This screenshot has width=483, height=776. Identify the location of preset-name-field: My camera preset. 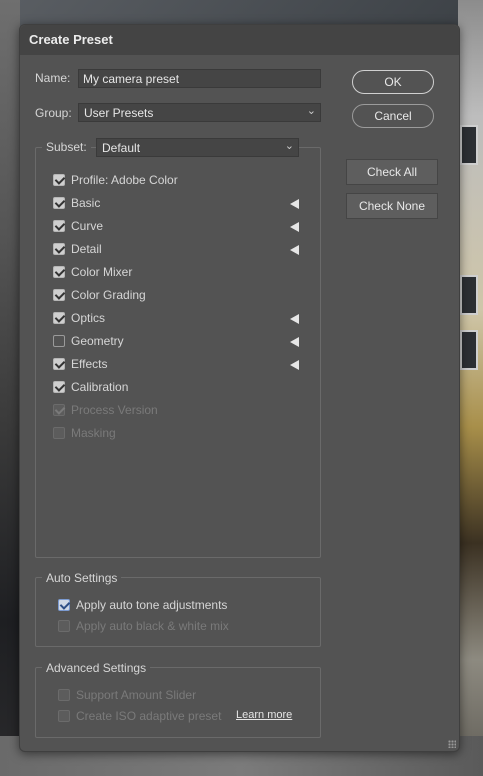
(199, 78).